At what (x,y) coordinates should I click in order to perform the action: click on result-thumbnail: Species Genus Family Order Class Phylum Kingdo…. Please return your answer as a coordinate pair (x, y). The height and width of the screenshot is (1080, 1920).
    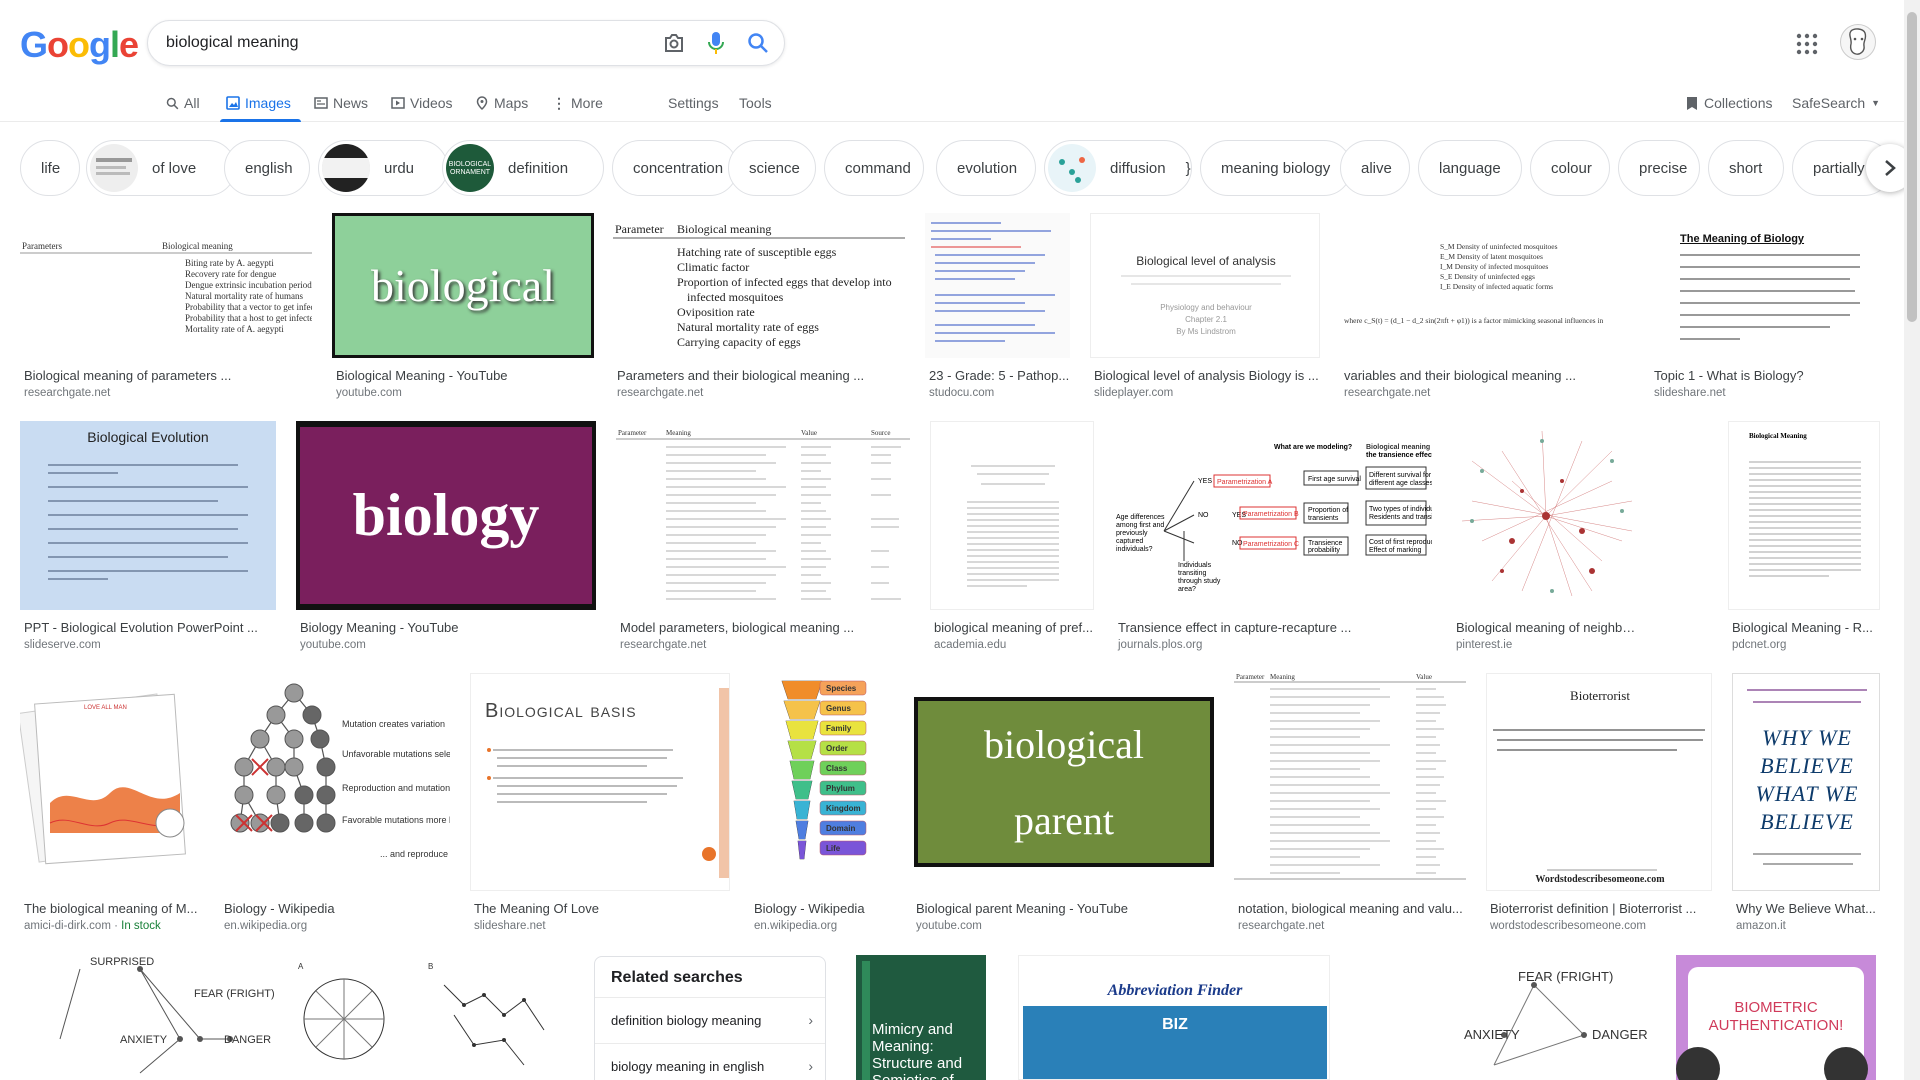
    Looking at the image, I should click on (821, 782).